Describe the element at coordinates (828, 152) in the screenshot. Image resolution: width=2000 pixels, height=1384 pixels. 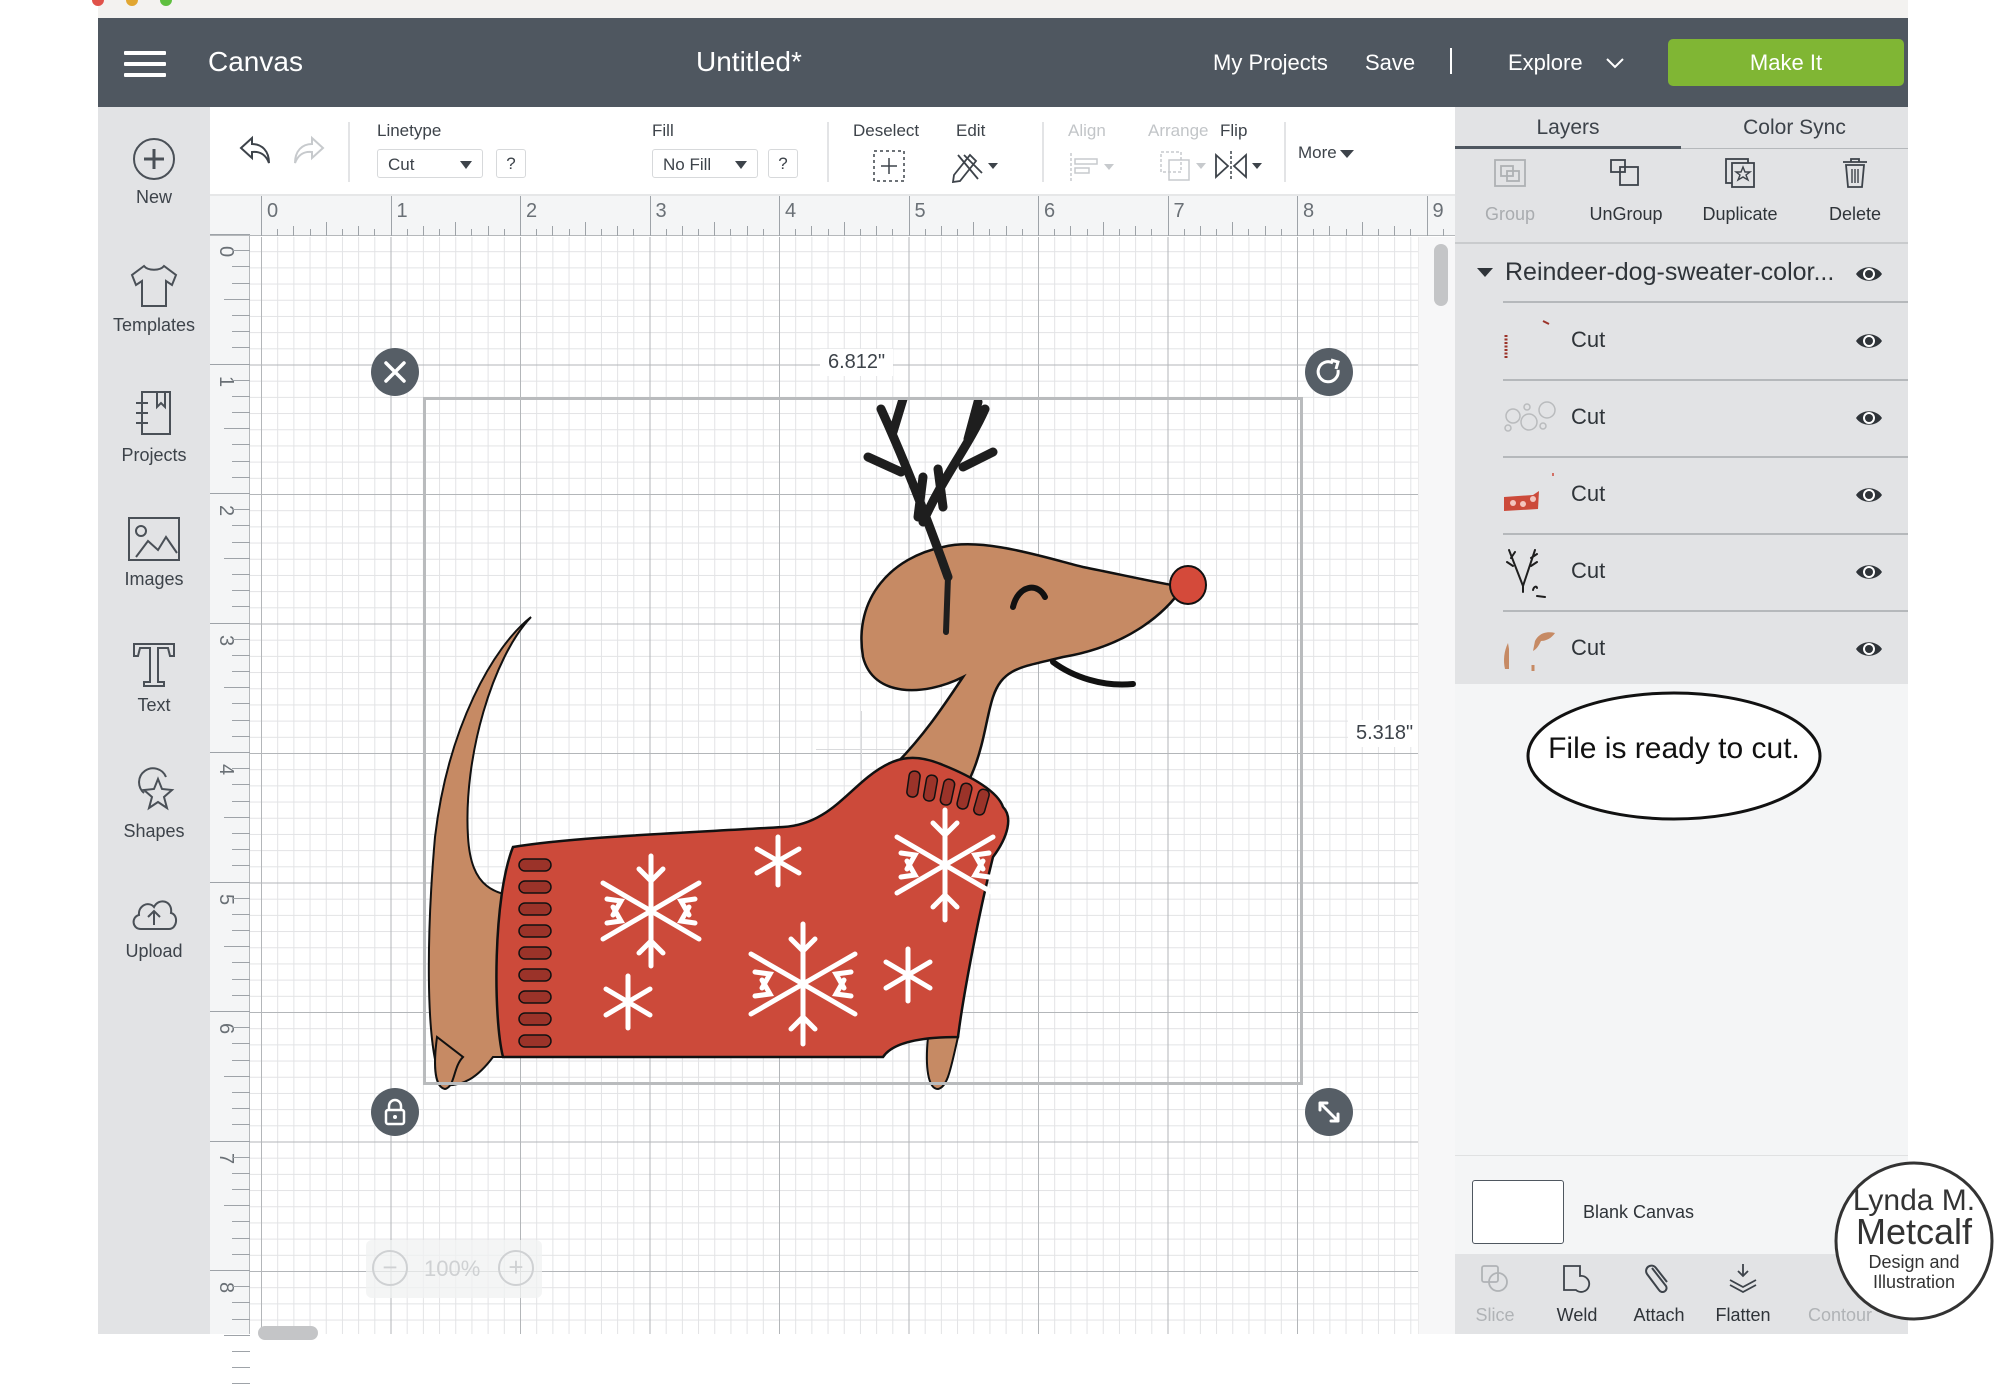
I see `toolbar-separator` at that location.